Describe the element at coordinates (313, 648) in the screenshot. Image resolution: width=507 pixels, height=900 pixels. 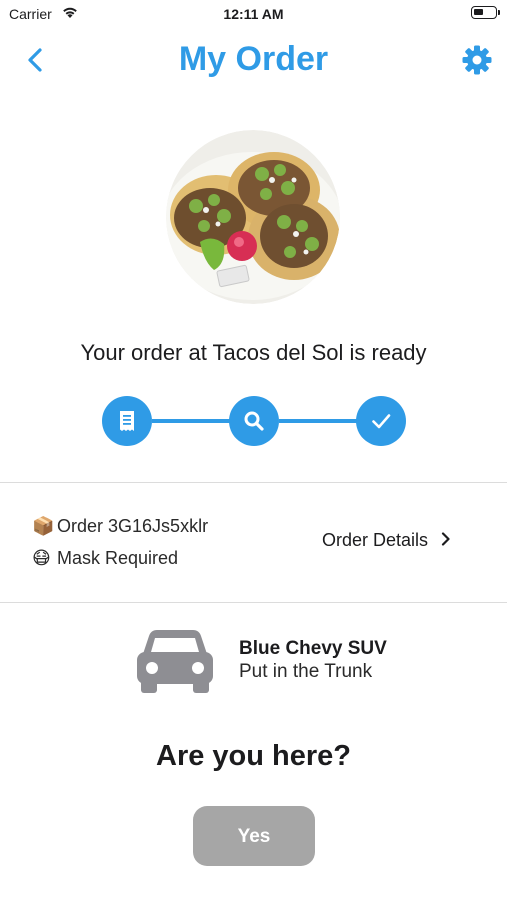
I see `vehicle-name: Blue Chevy SUV` at that location.